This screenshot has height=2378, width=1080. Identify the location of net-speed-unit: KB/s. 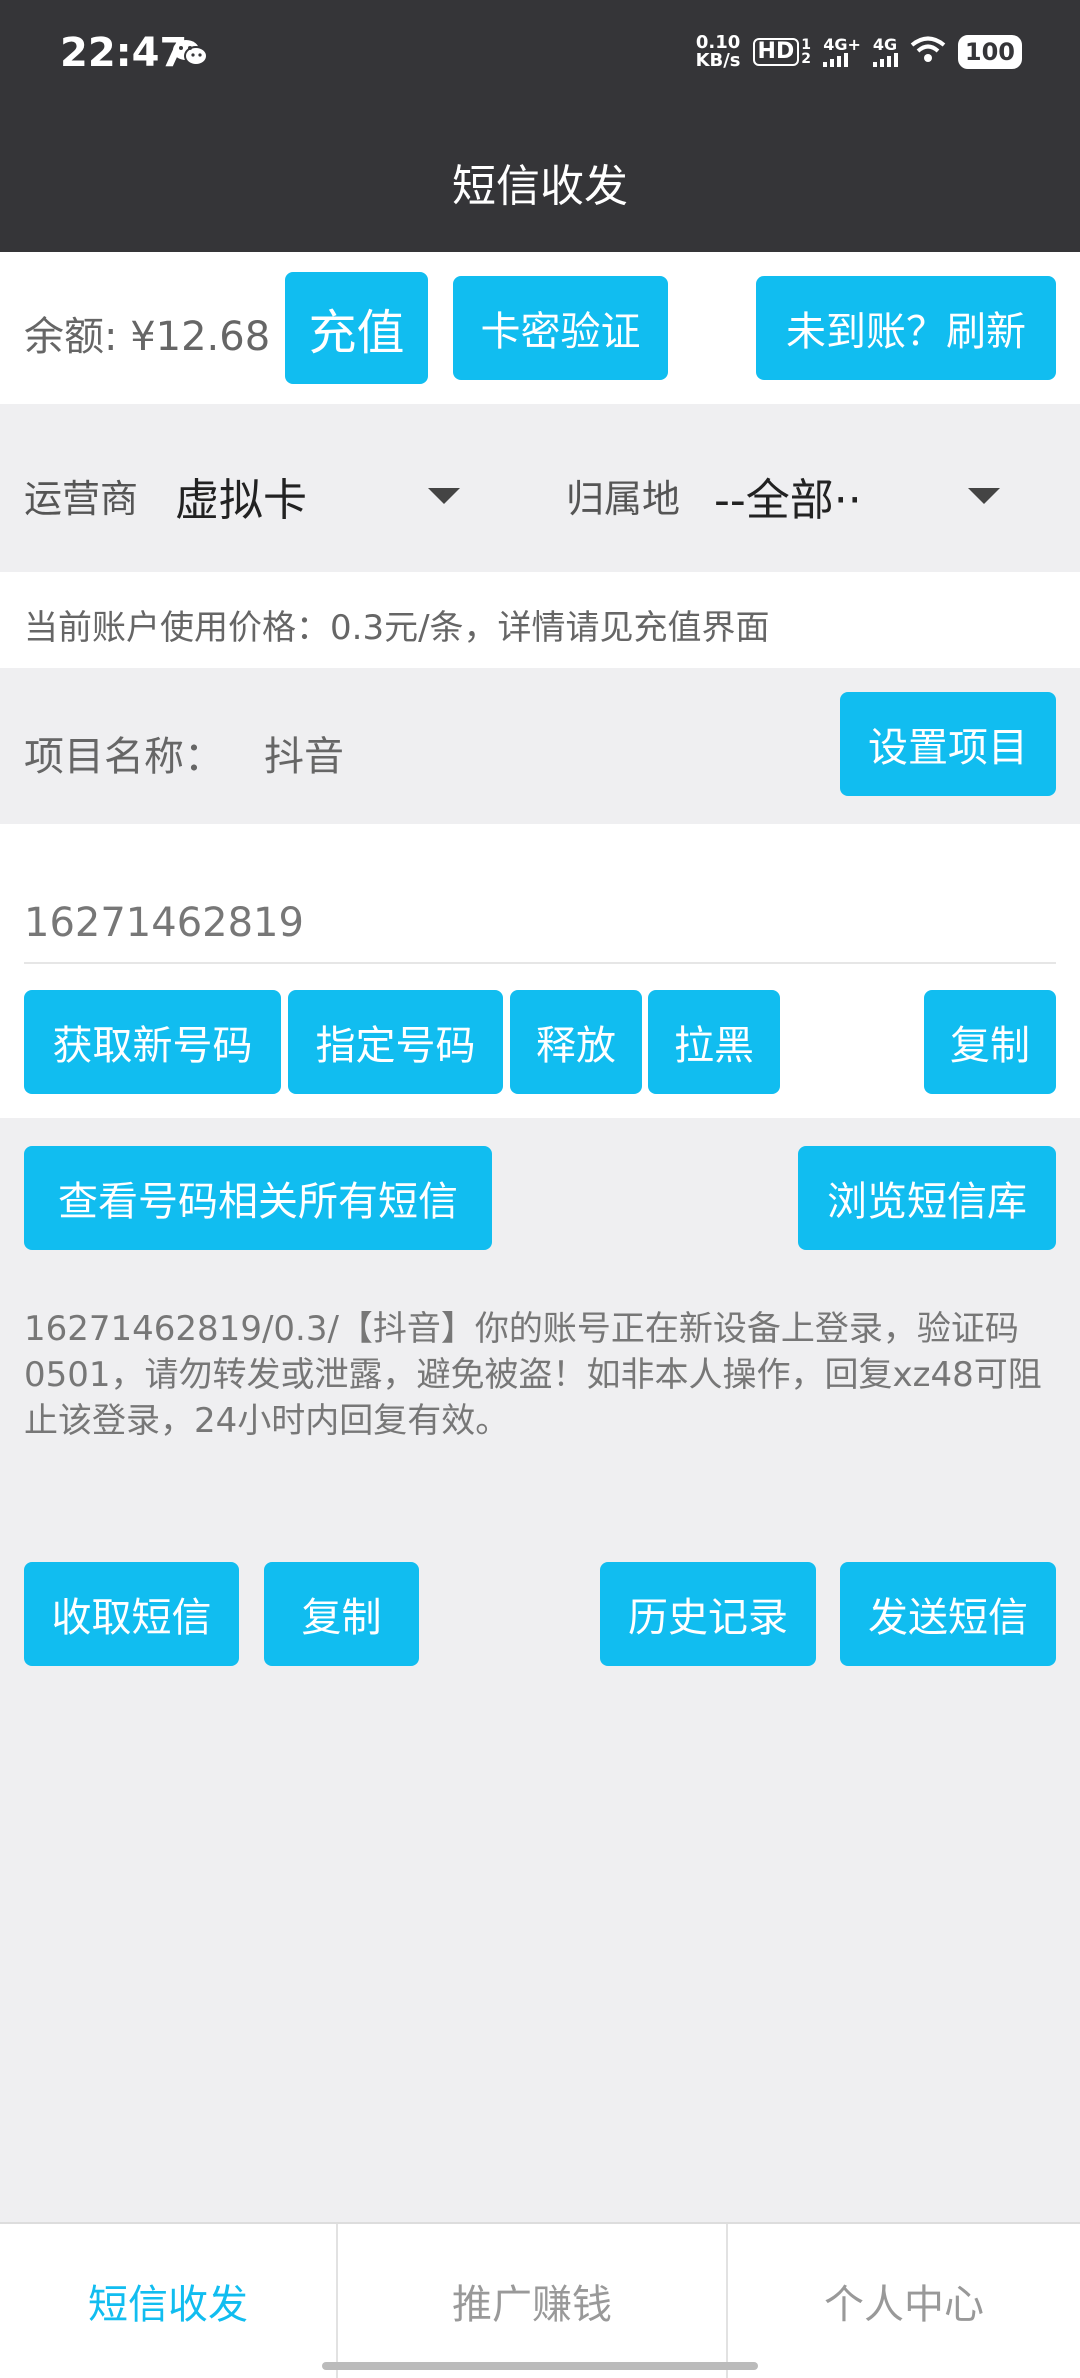
(718, 60).